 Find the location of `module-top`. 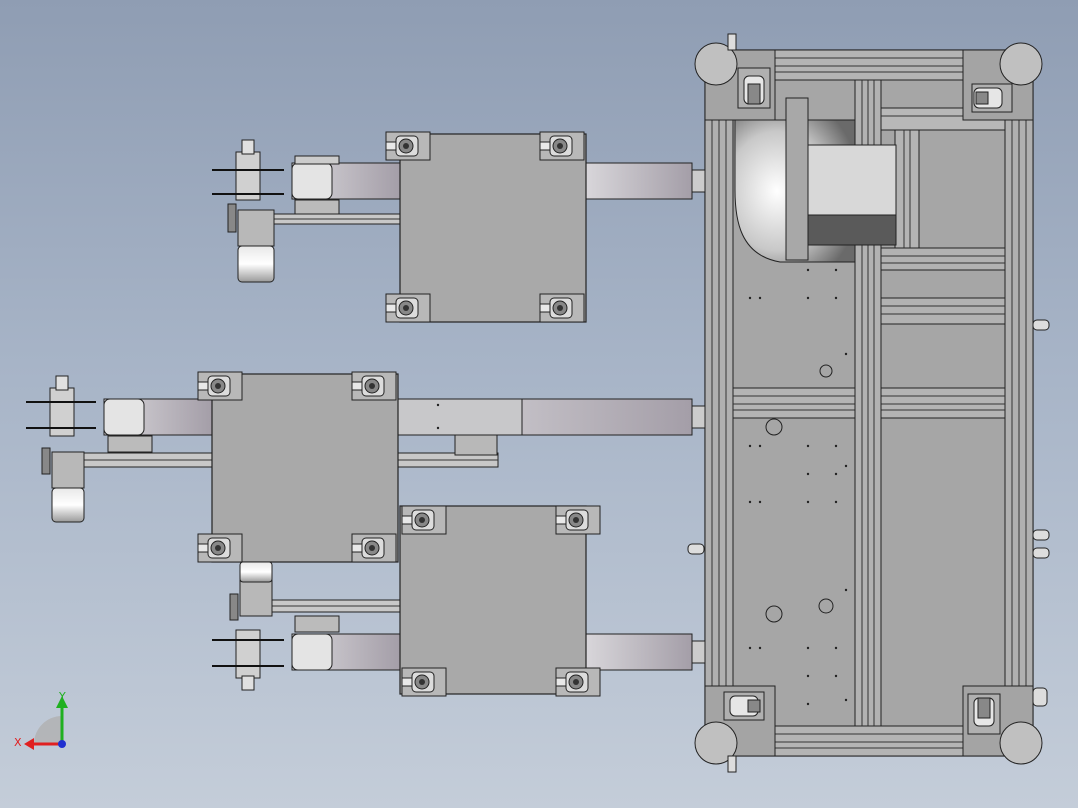

module-top is located at coordinates (399, 227).